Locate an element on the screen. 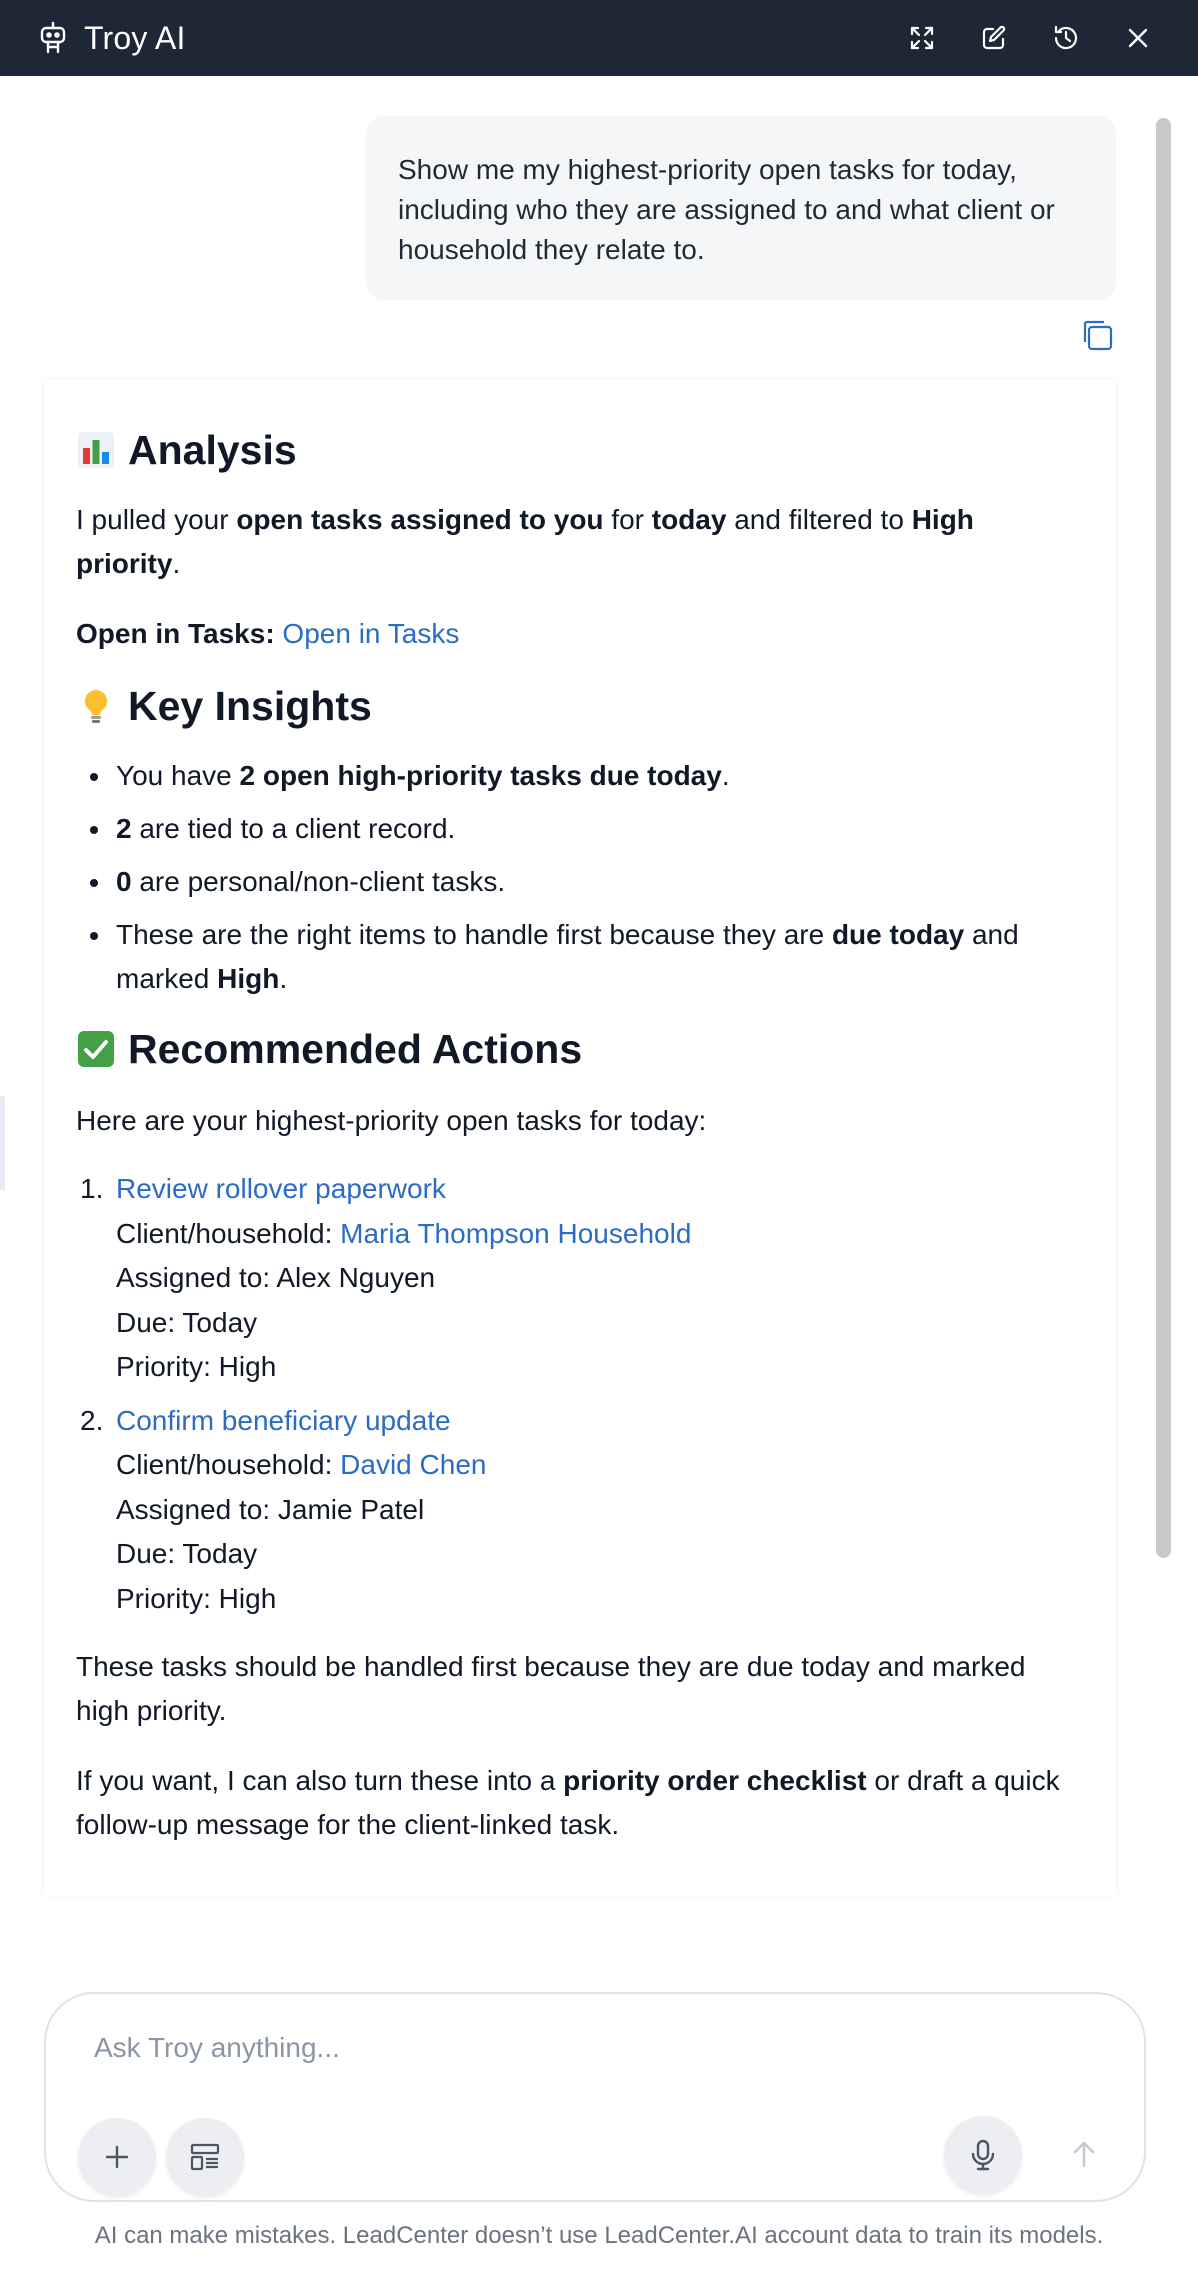  client-household-link: Maria Thompson Household is located at coordinates (515, 1233).